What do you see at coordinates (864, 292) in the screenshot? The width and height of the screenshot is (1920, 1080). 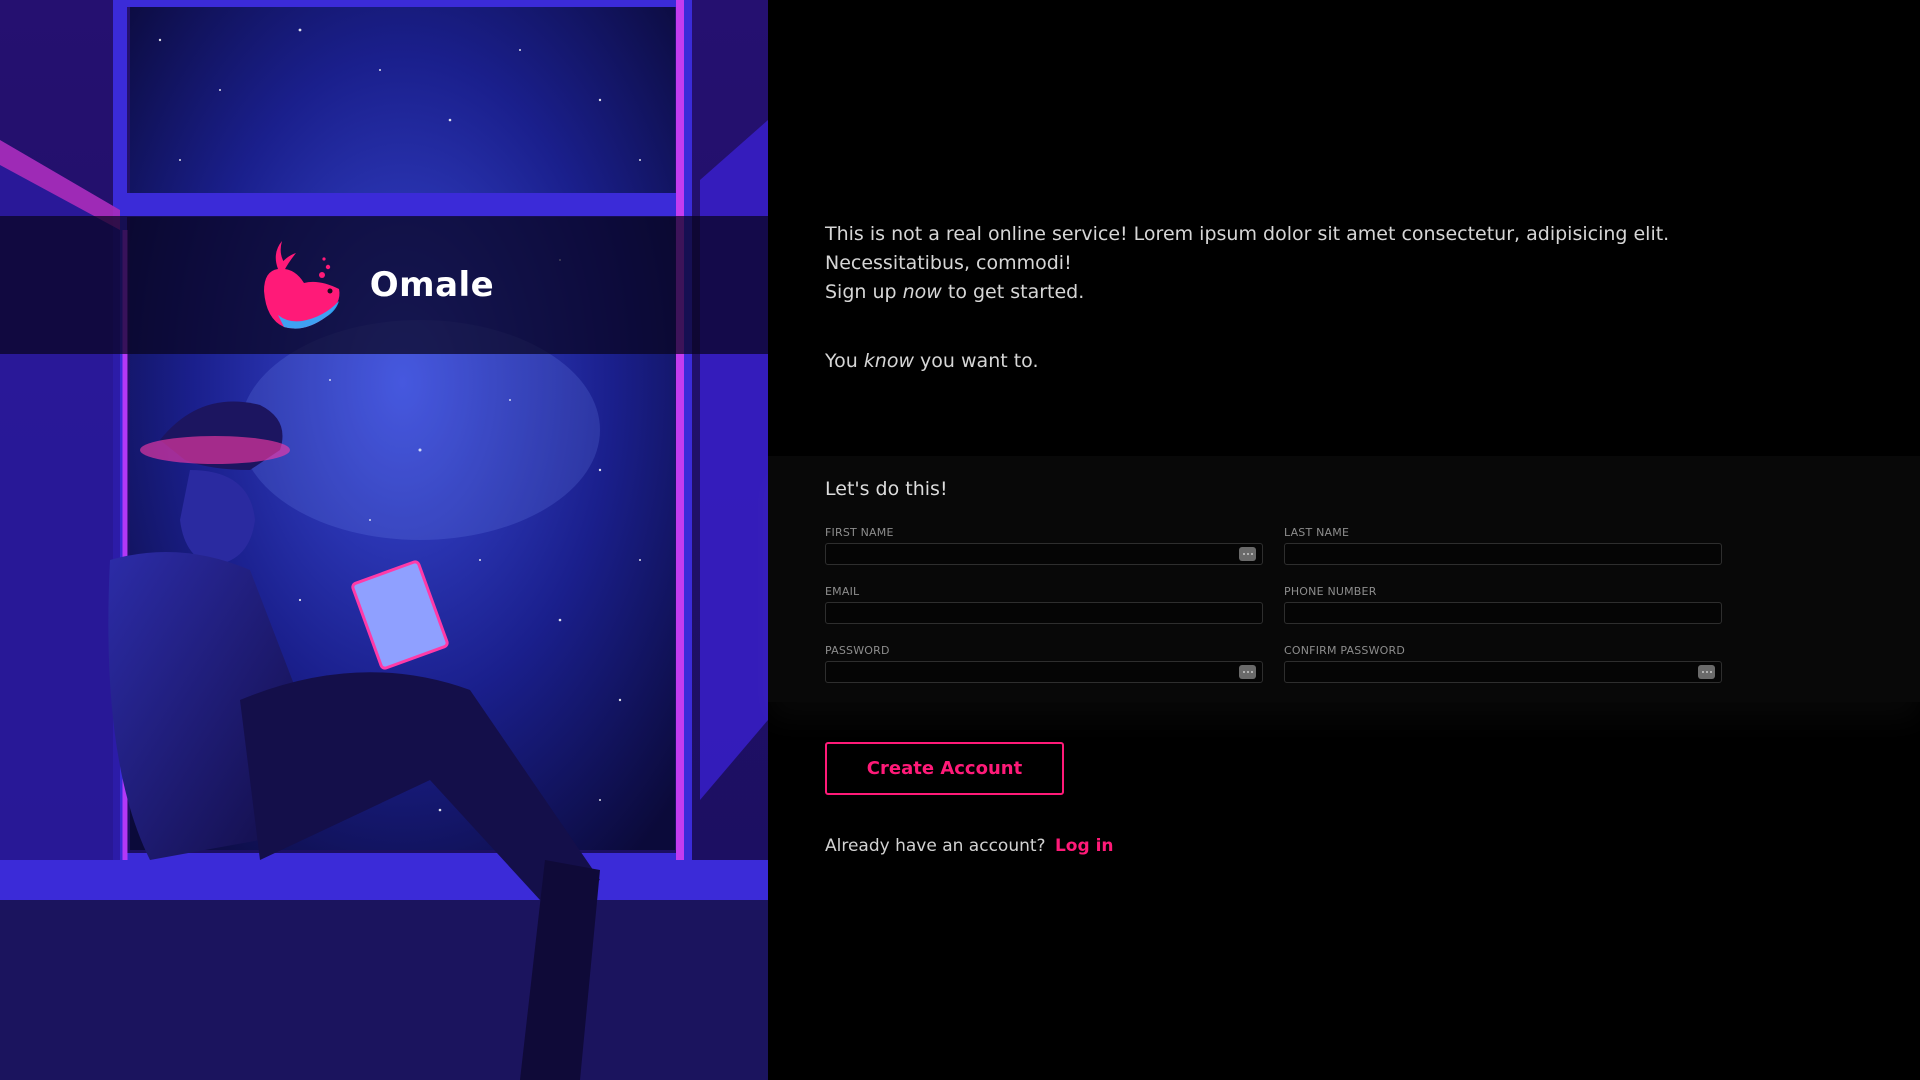 I see `intro-line-3-pre: Sign up` at bounding box center [864, 292].